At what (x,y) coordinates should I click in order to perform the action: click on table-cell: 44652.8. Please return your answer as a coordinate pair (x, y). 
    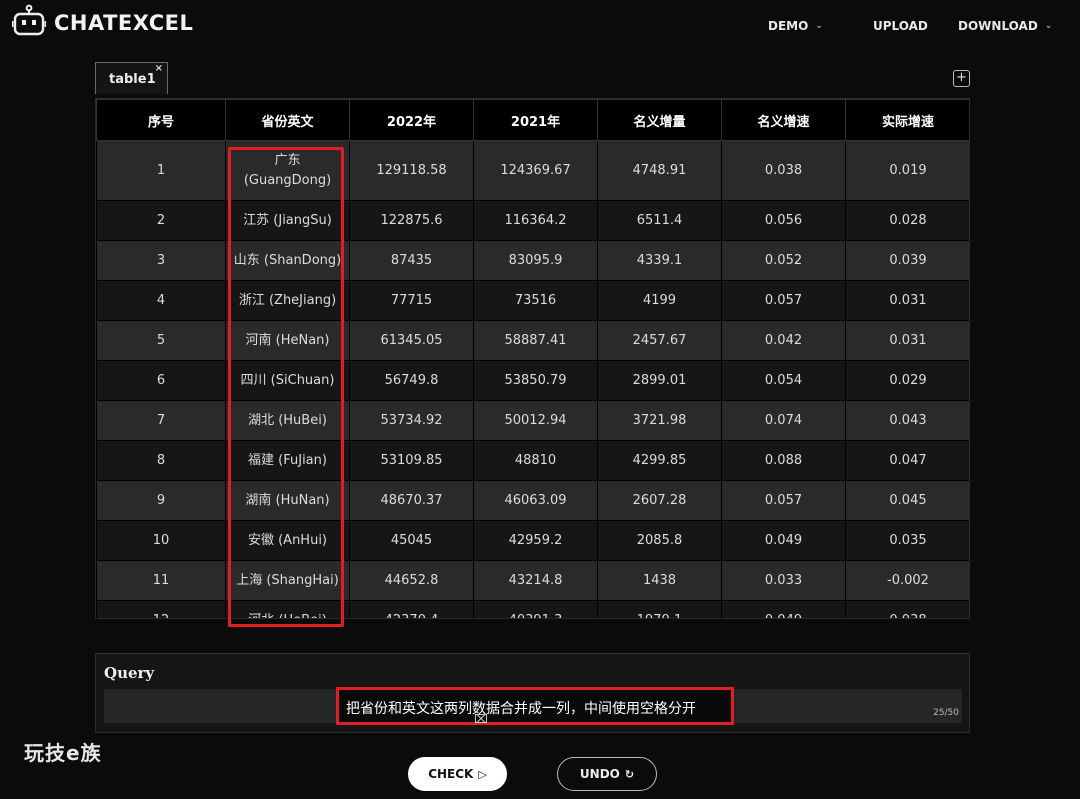
    Looking at the image, I should click on (411, 580).